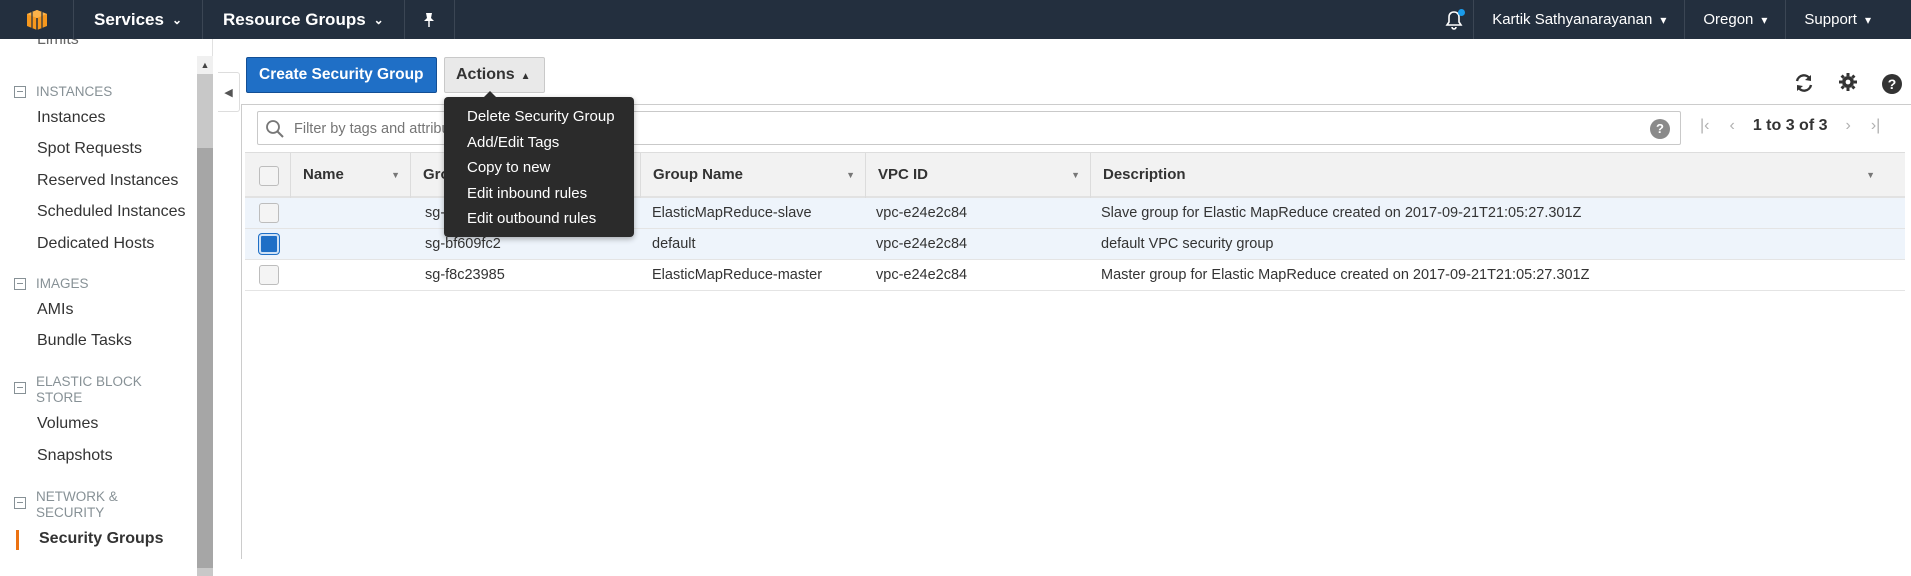  Describe the element at coordinates (525, 76) in the screenshot. I see `caret-up-icon: ▲` at that location.